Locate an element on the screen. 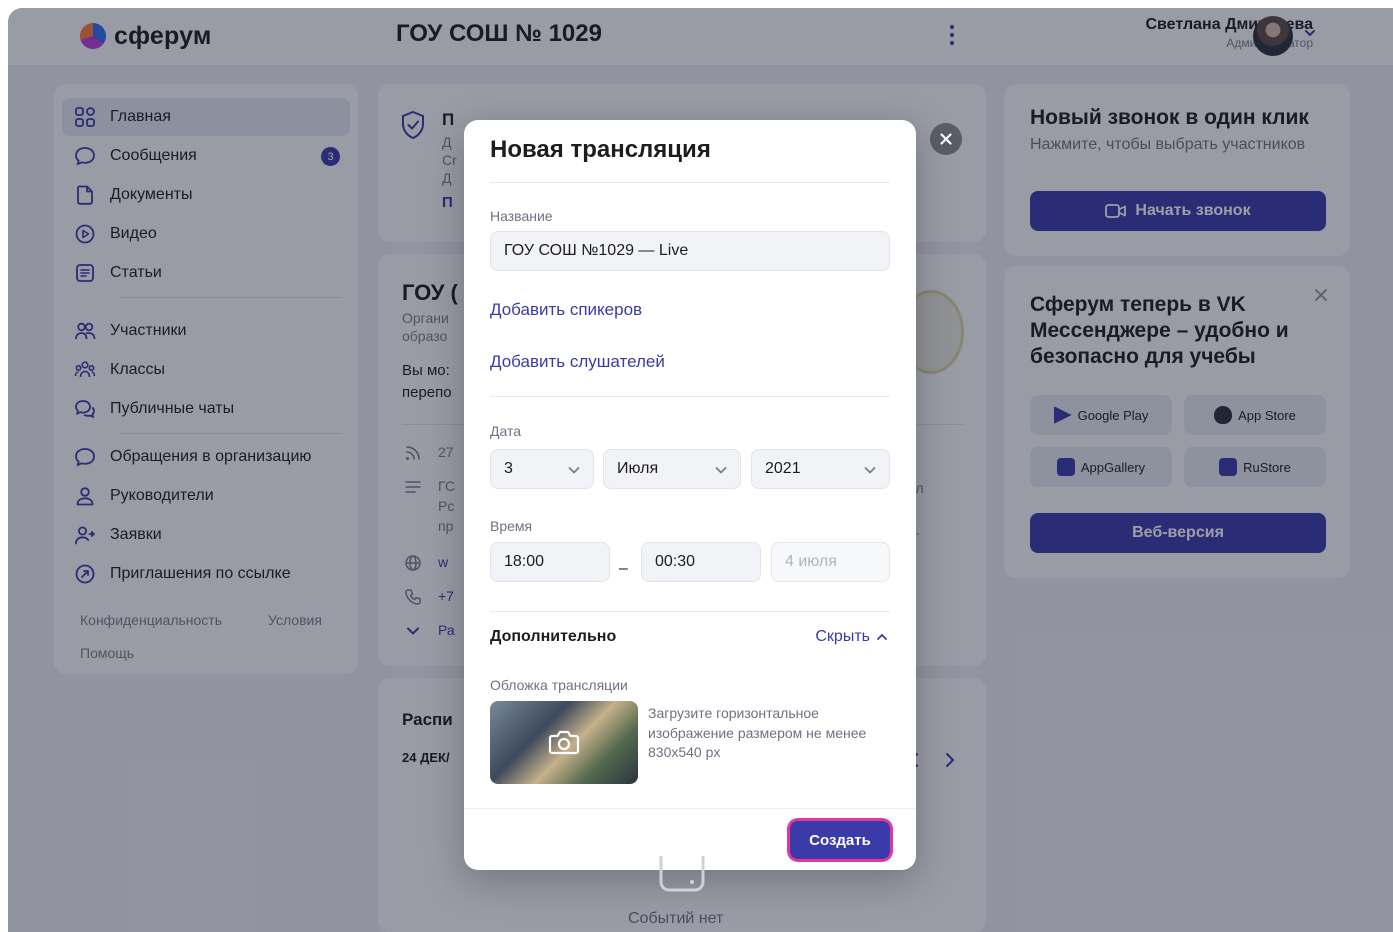 The height and width of the screenshot is (932, 1393). month-value: Июля is located at coordinates (638, 468).